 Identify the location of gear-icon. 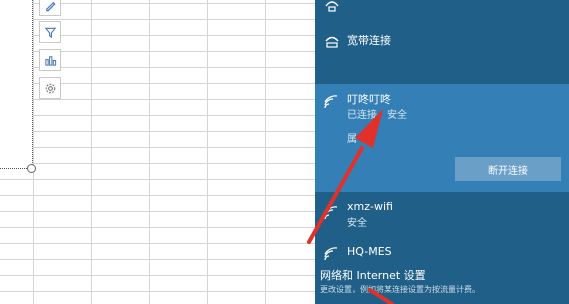
(50, 88).